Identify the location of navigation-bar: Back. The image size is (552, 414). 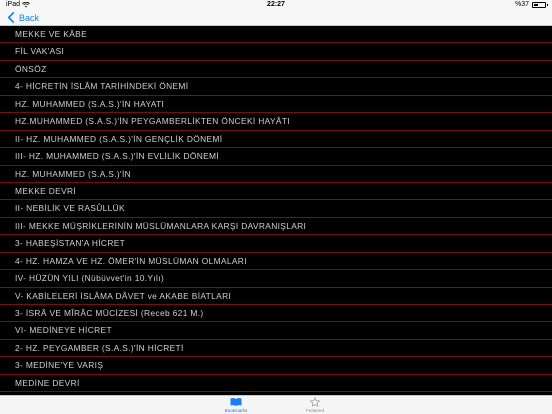
(276, 17).